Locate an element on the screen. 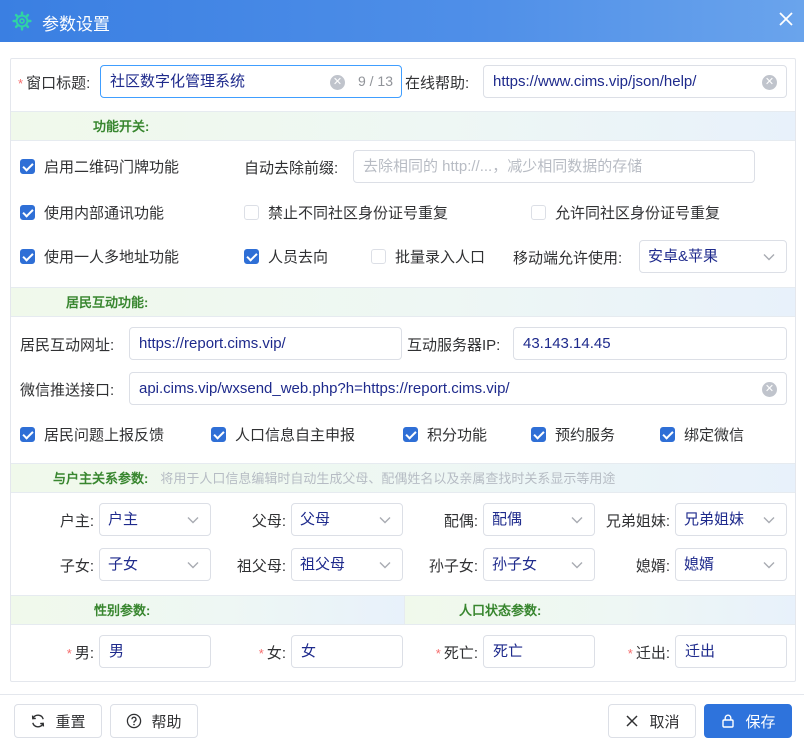 This screenshot has width=804, height=751. checkbox-label: 使用内部通讯功能 is located at coordinates (104, 213).